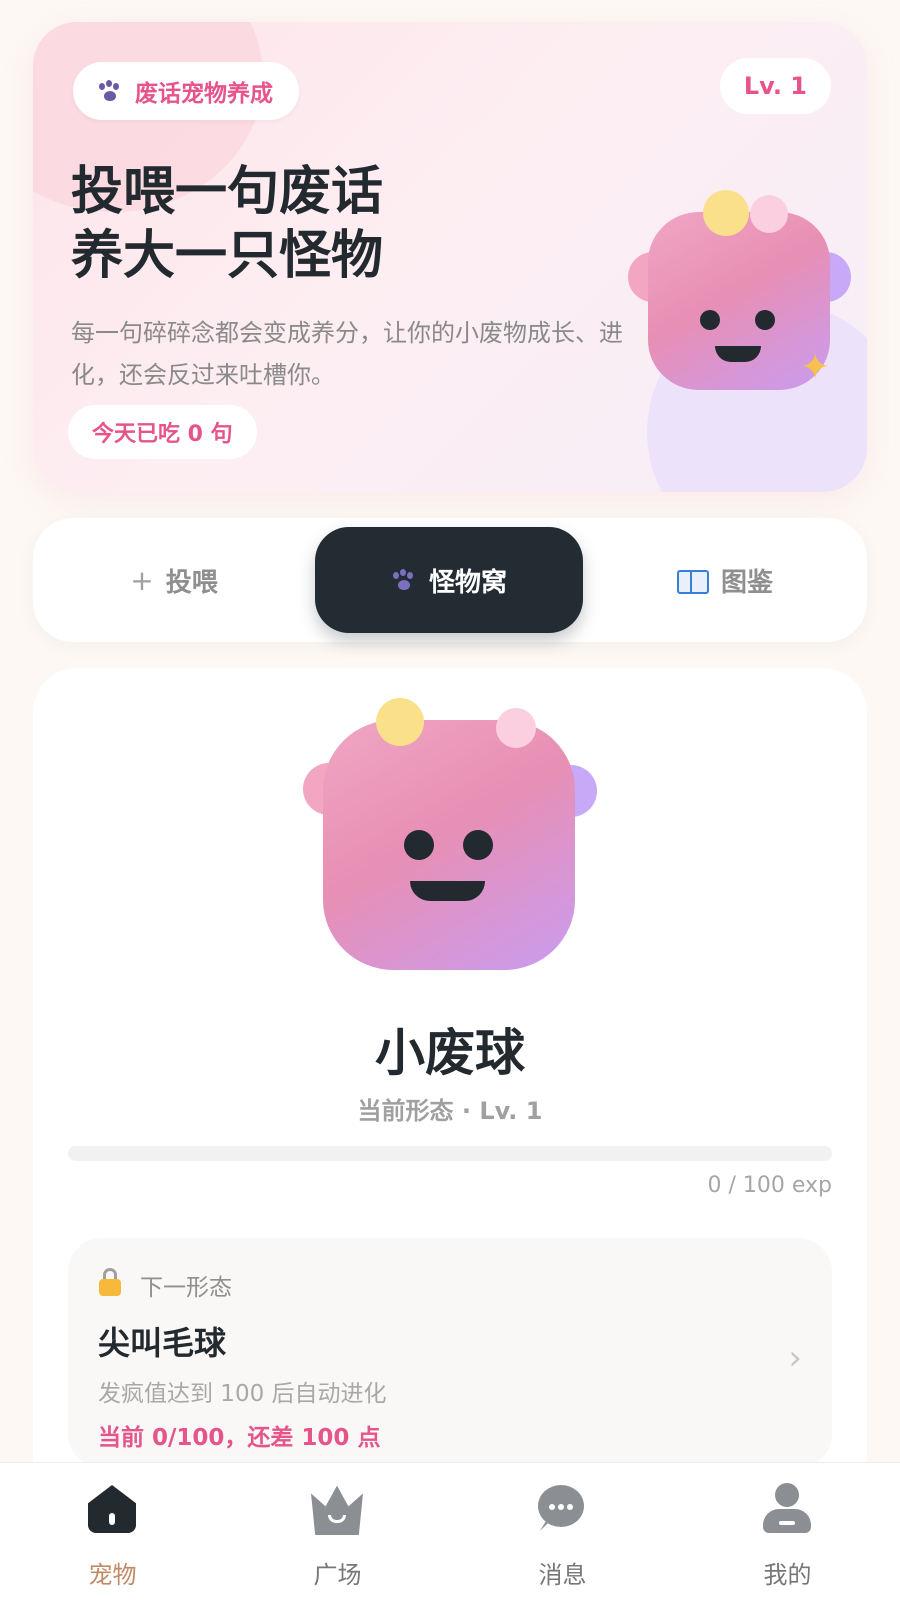 This screenshot has height=1600, width=900. I want to click on nav-profile: 我的, so click(787, 1531).